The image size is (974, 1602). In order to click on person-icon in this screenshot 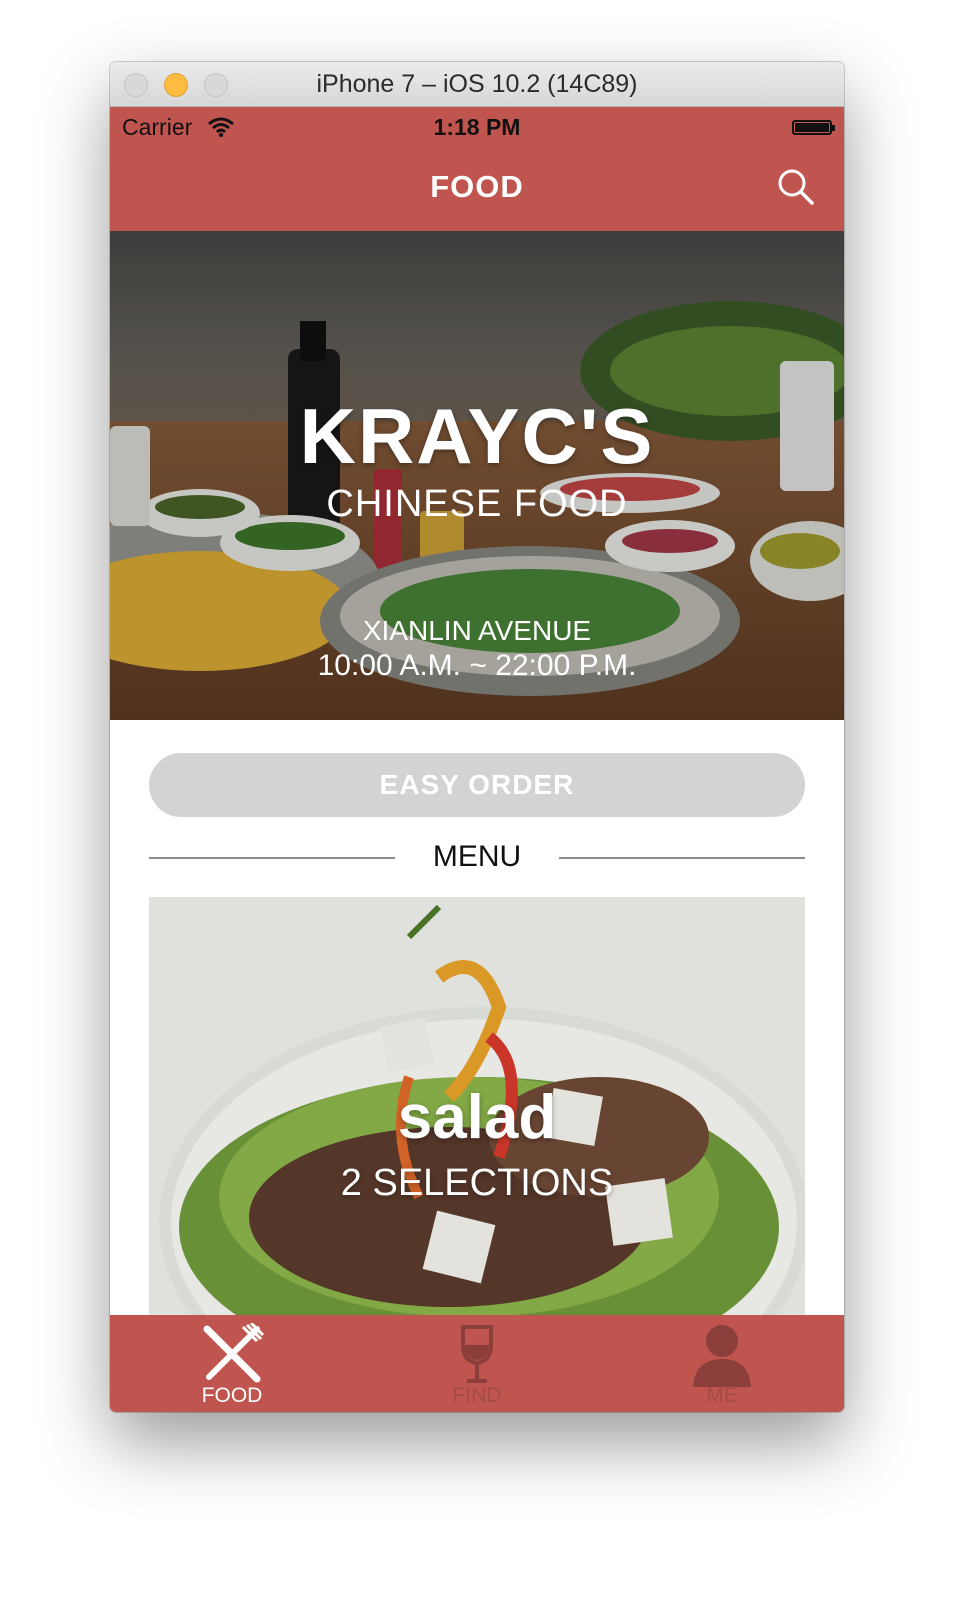, I will do `click(722, 1357)`.